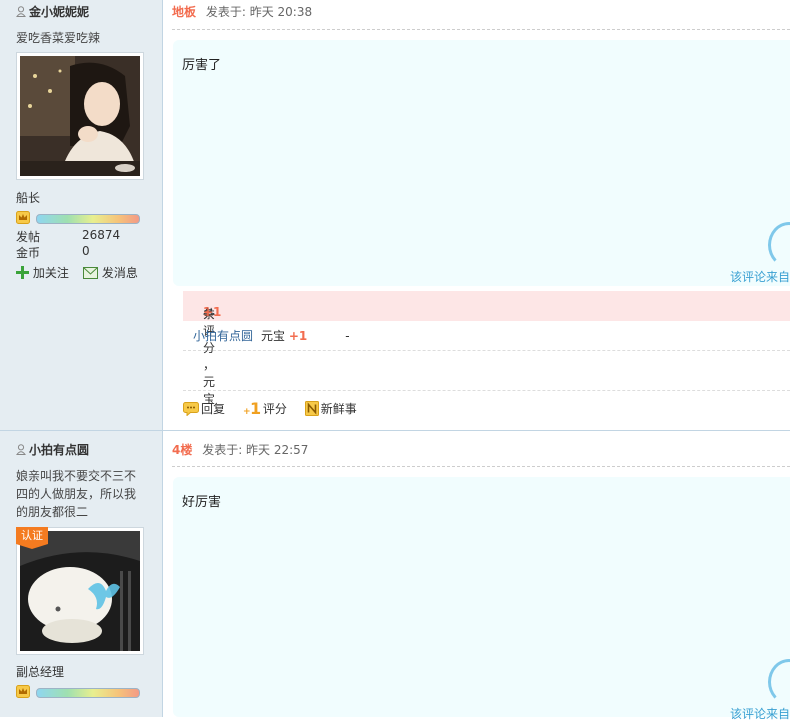 The width and height of the screenshot is (790, 722). I want to click on stat-posts: 发帖 26874, so click(68, 236).